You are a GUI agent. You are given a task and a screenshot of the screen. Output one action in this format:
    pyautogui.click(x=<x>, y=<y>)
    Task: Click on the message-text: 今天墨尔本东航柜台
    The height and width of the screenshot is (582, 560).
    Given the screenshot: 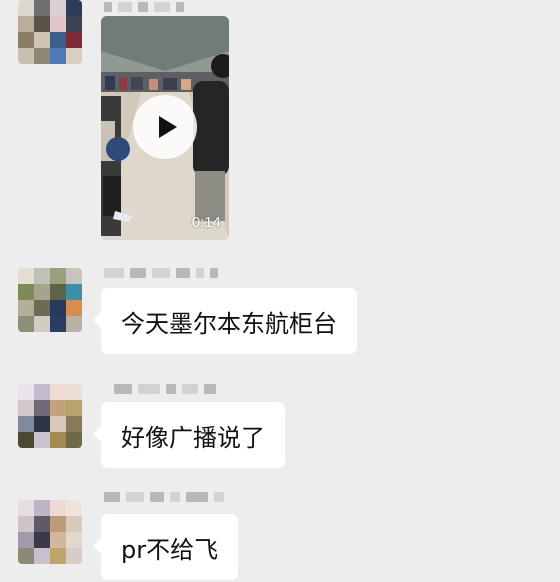 What is the action you would take?
    pyautogui.click(x=229, y=323)
    